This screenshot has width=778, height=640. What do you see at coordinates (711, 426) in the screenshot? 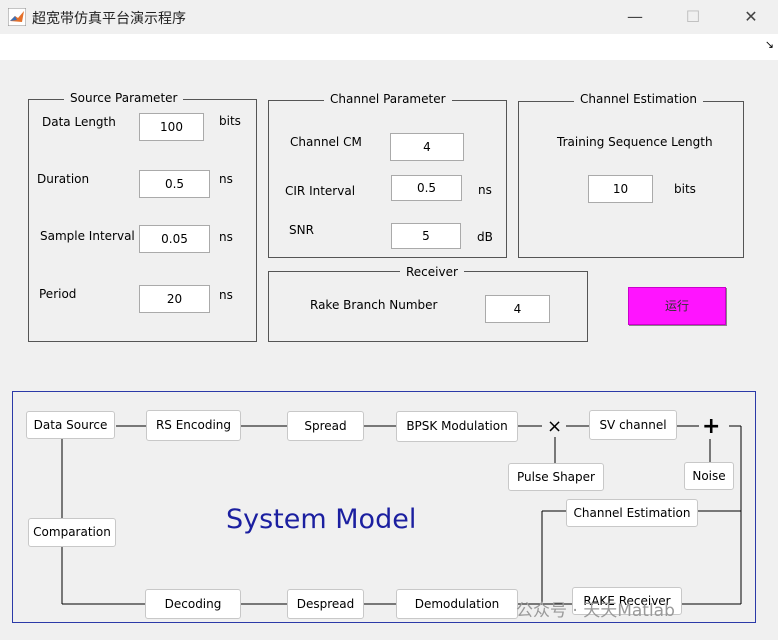
I see `add-symbol: +` at bounding box center [711, 426].